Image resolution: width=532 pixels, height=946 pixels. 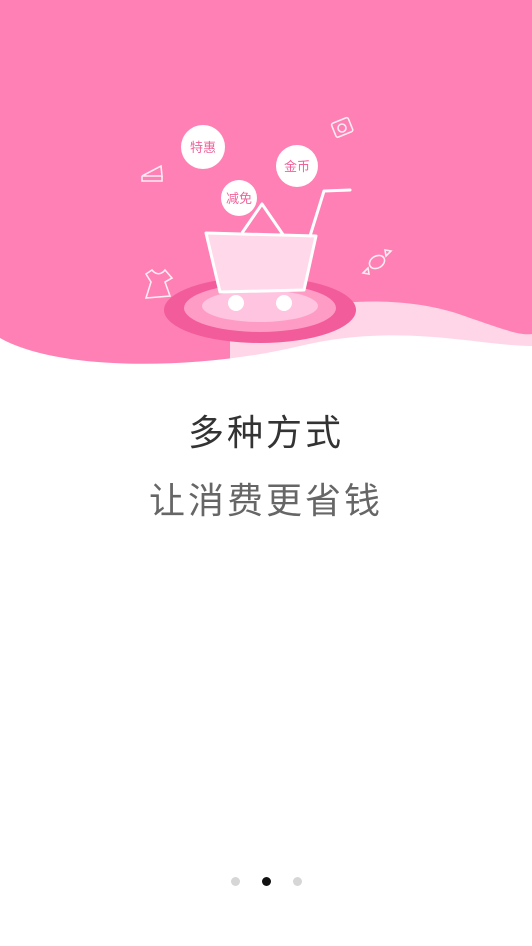 I want to click on tag-label: 金币, so click(x=297, y=167).